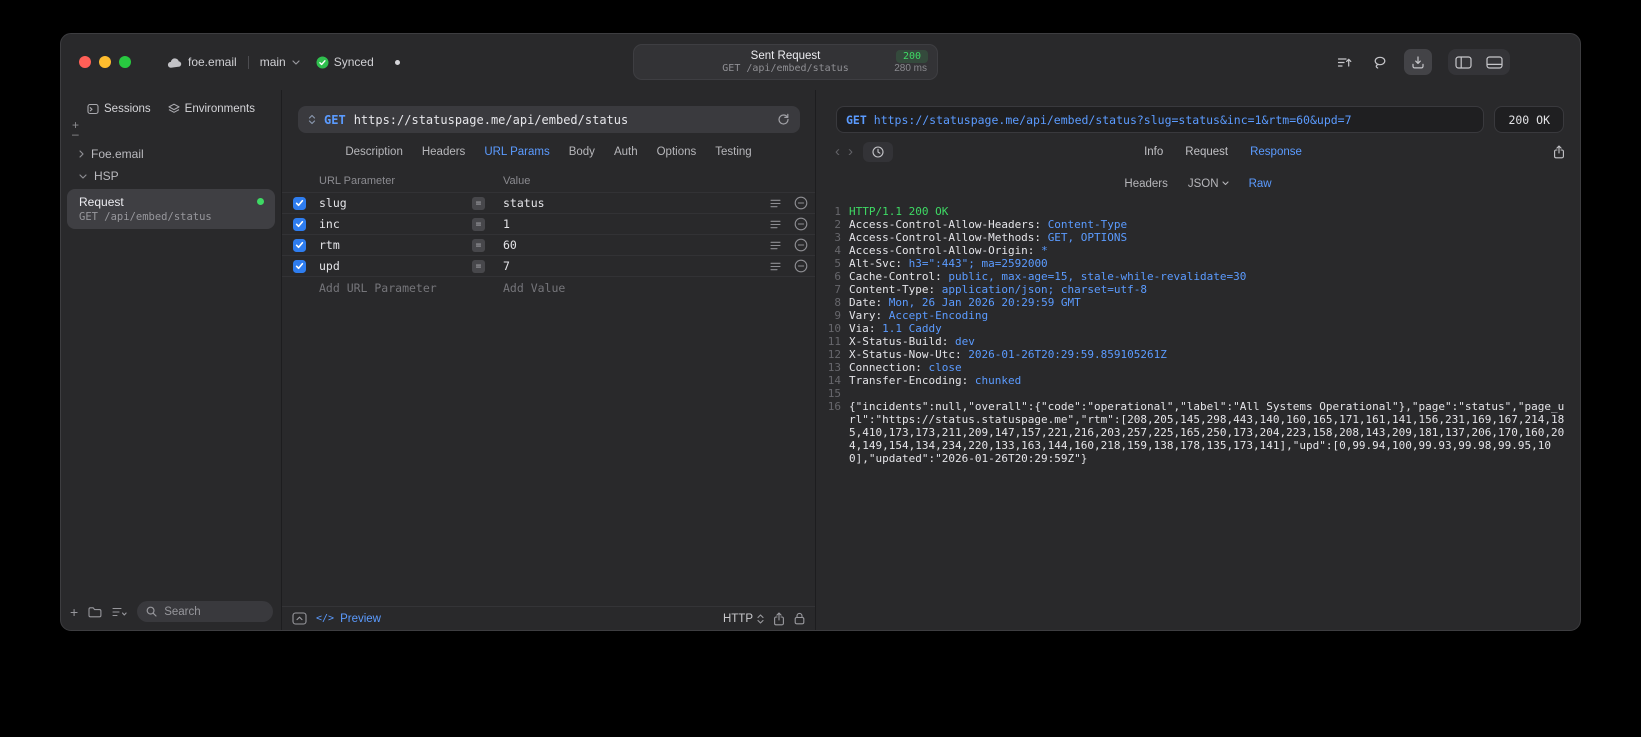 This screenshot has height=737, width=1641. I want to click on request-tab-url-params: URL Params, so click(516, 152).